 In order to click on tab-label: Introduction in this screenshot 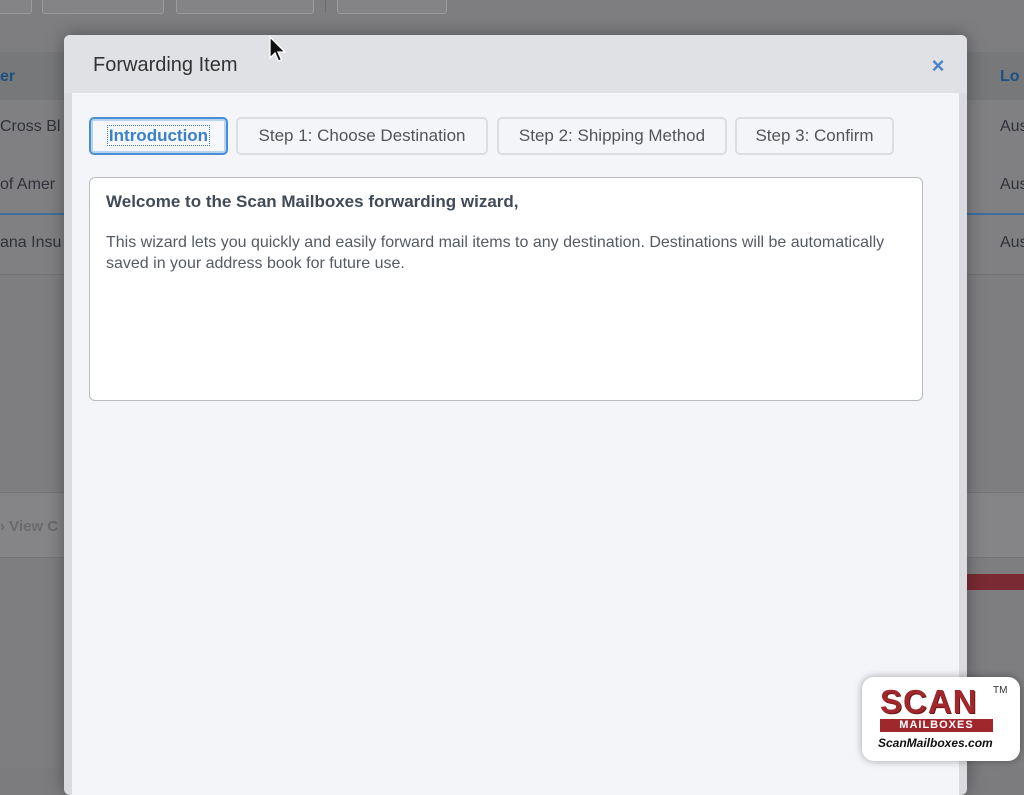, I will do `click(158, 135)`.